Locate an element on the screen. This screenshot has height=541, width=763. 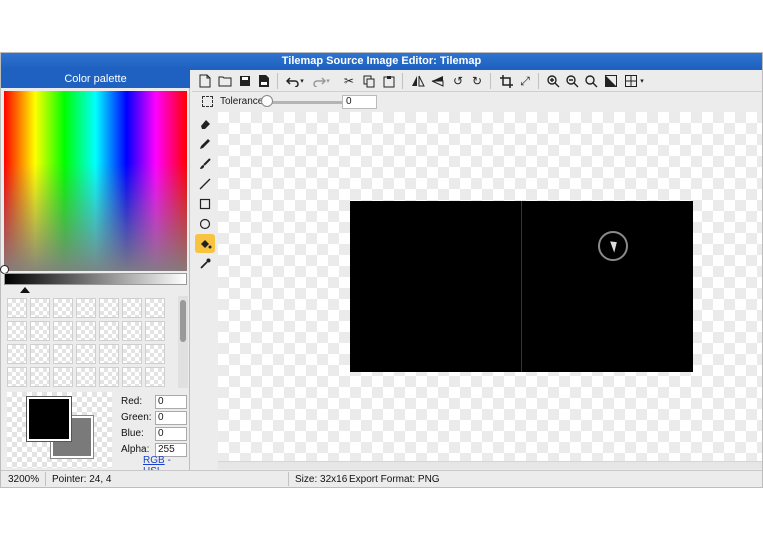
color-spectrum is located at coordinates (93, 182).